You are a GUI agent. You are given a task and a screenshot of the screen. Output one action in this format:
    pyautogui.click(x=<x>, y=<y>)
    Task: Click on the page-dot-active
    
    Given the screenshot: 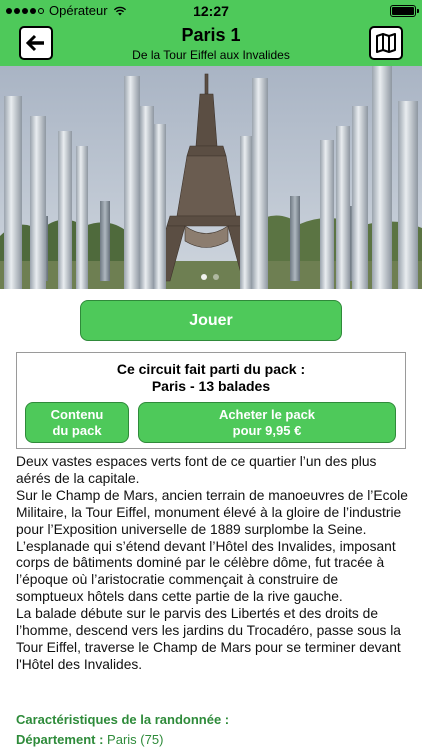 What is the action you would take?
    pyautogui.click(x=204, y=277)
    